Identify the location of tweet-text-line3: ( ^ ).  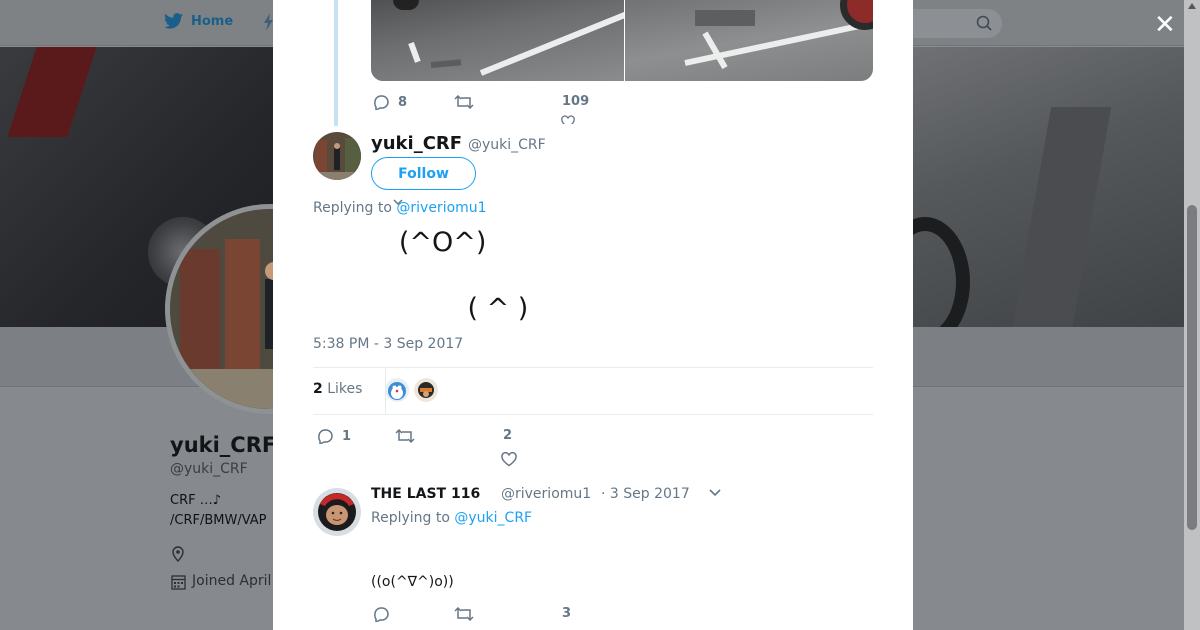
(425, 308).